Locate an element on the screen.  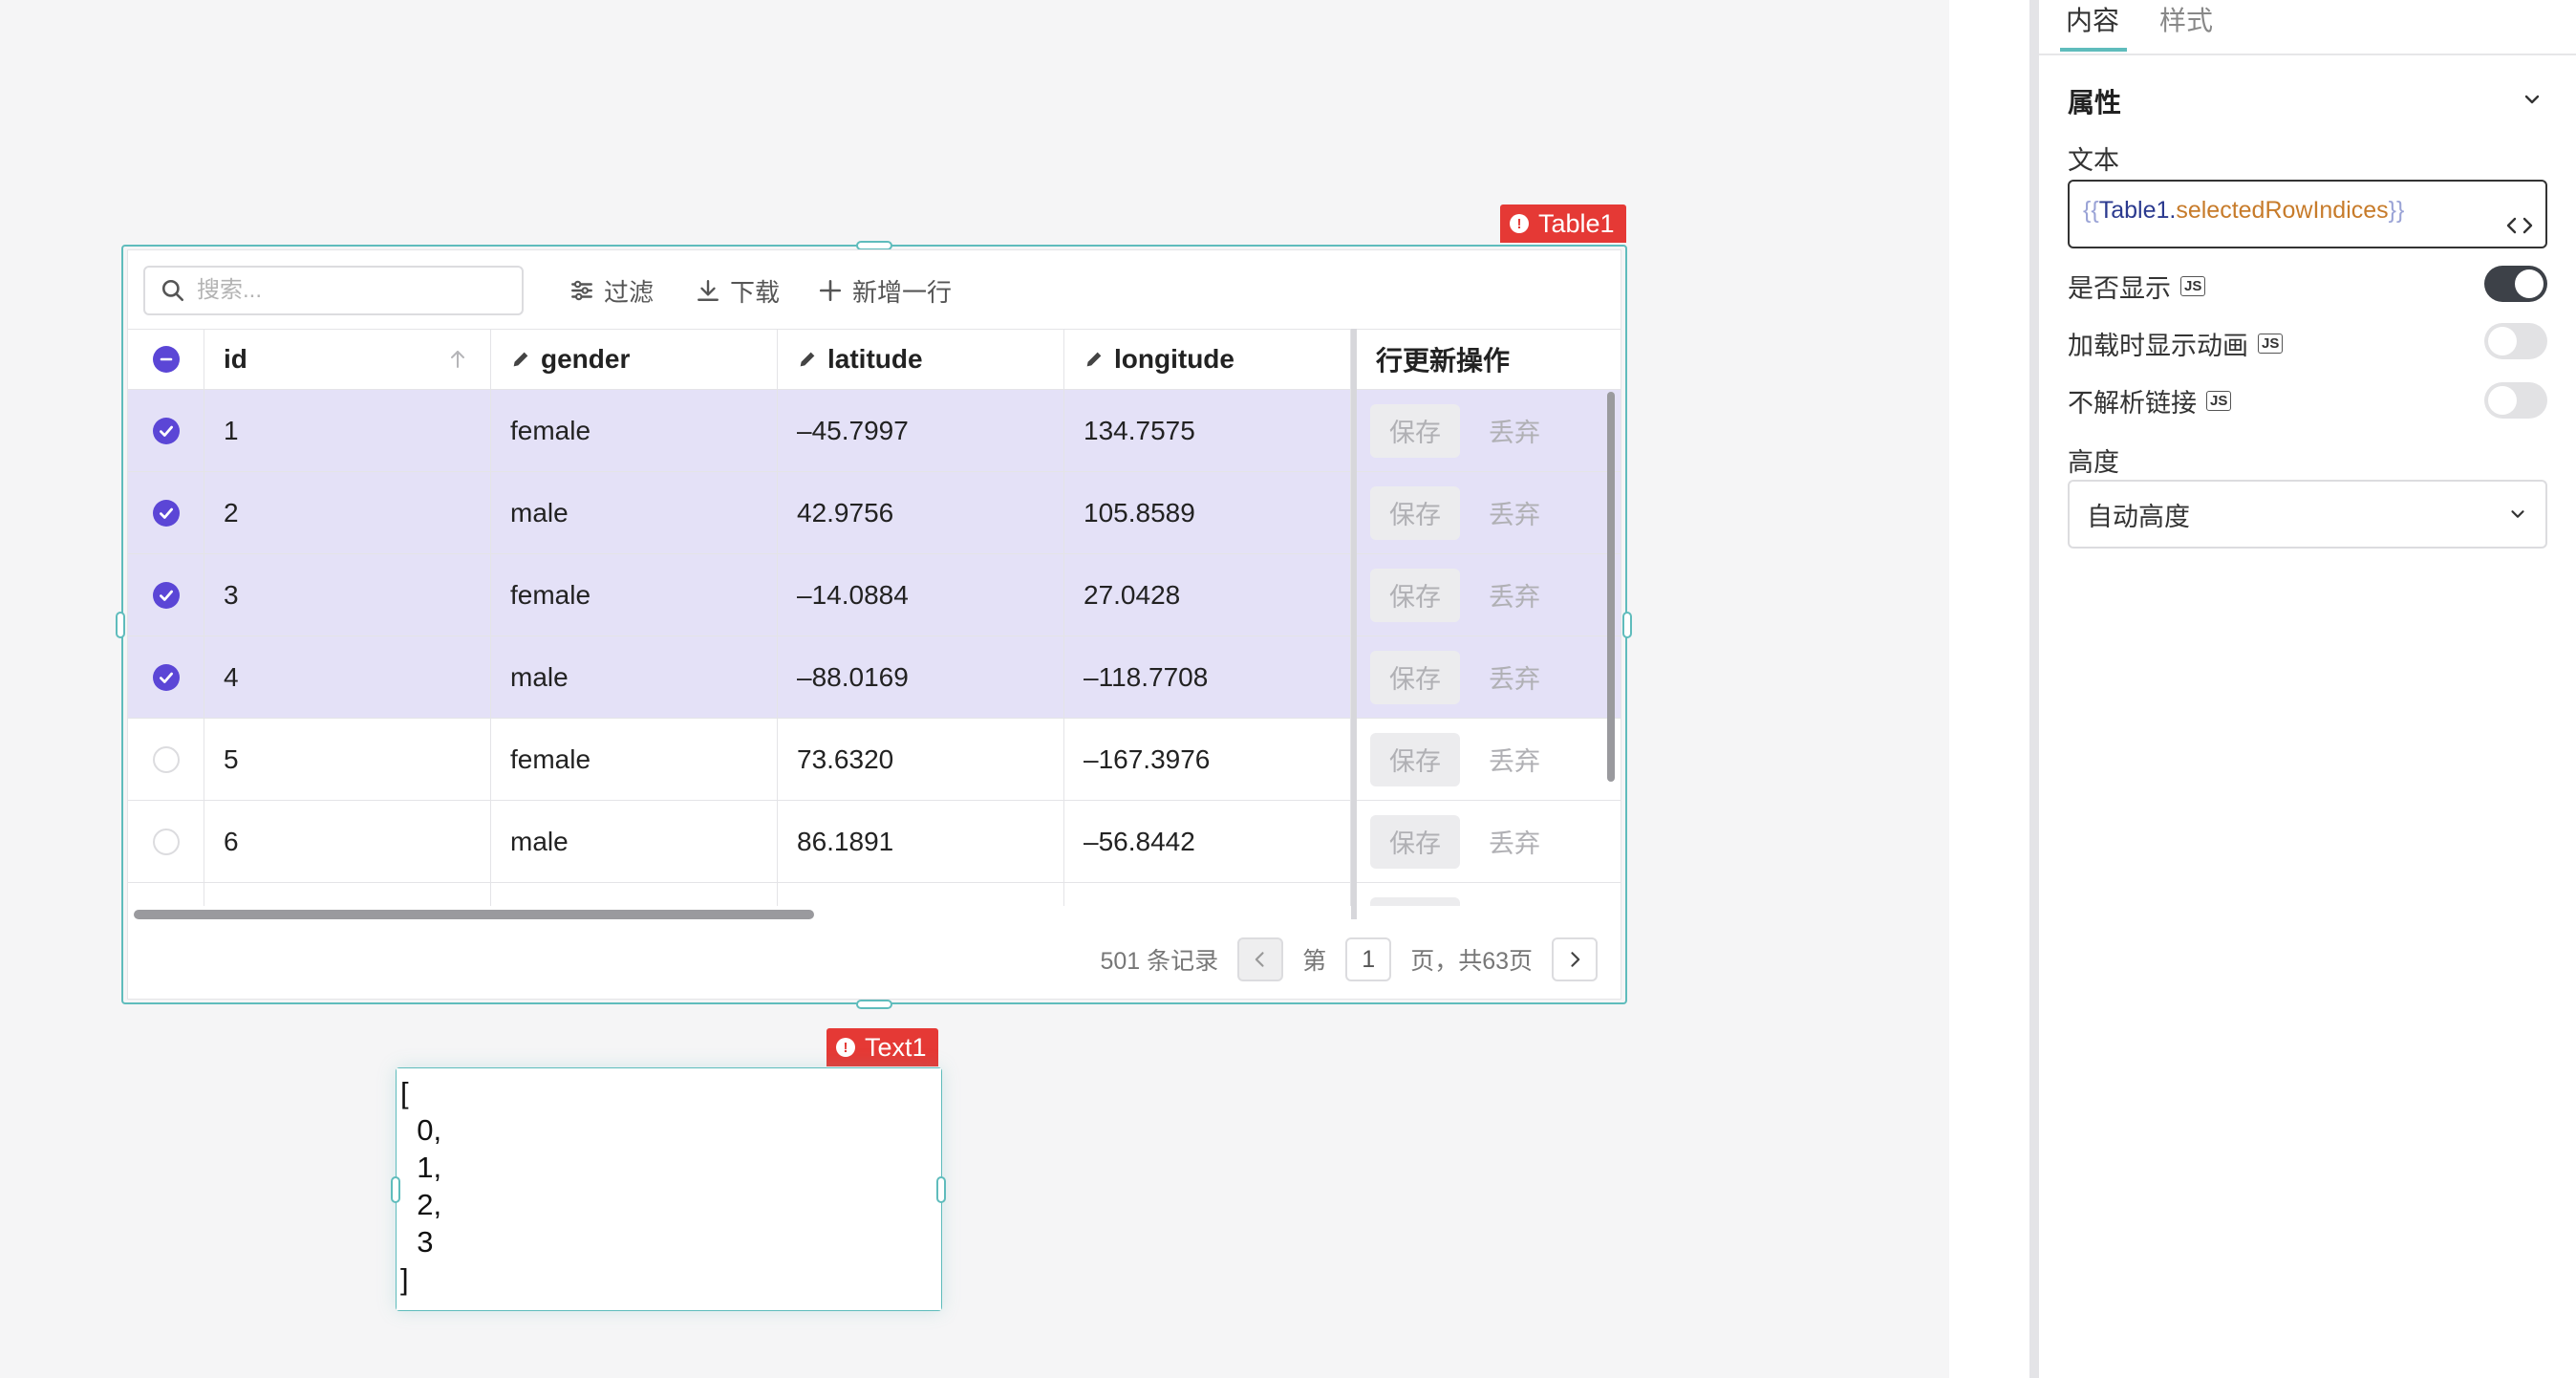
column-header-id: id is located at coordinates (347, 359).